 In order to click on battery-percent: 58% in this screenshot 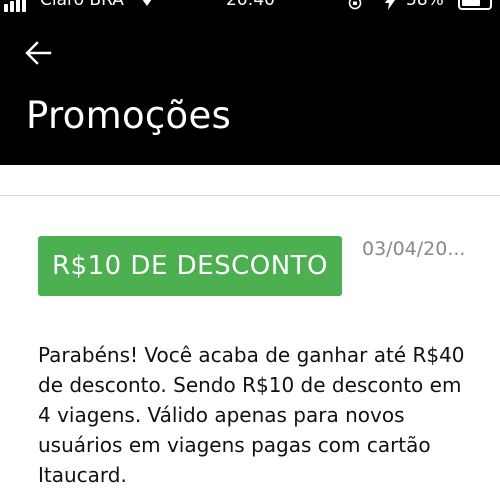, I will do `click(425, 5)`.